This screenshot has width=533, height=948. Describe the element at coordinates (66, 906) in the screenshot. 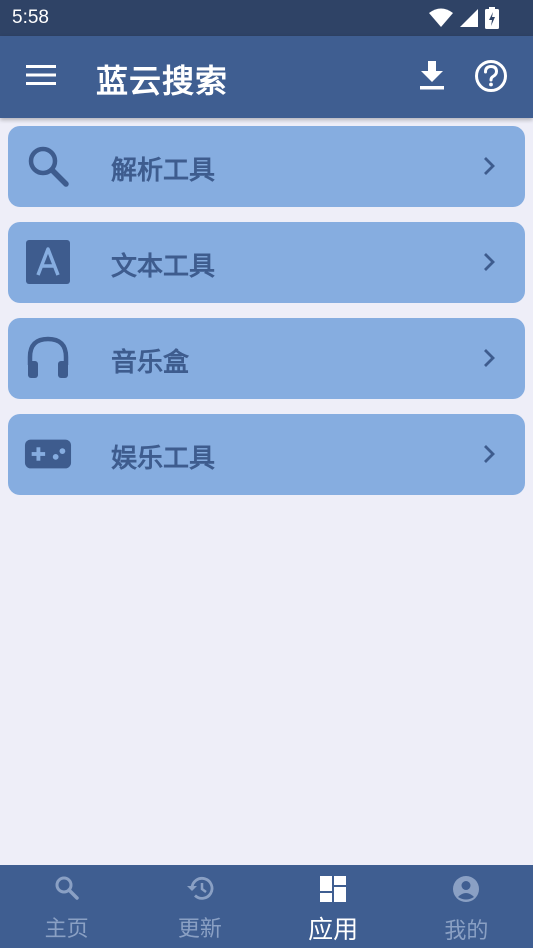

I see `nav-item-home: 主页` at that location.